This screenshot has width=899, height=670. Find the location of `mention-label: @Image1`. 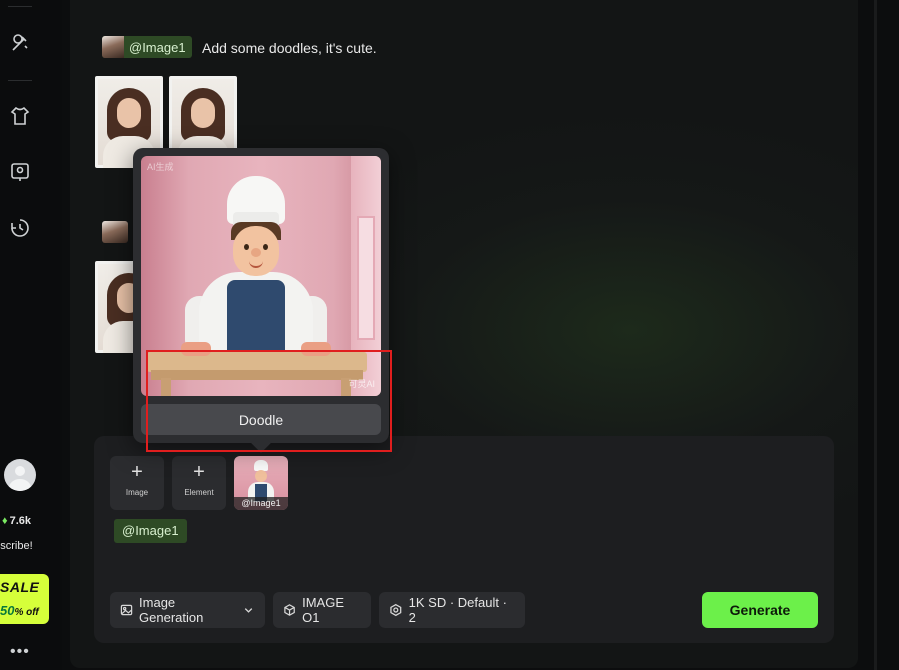

mention-label: @Image1 is located at coordinates (157, 47).